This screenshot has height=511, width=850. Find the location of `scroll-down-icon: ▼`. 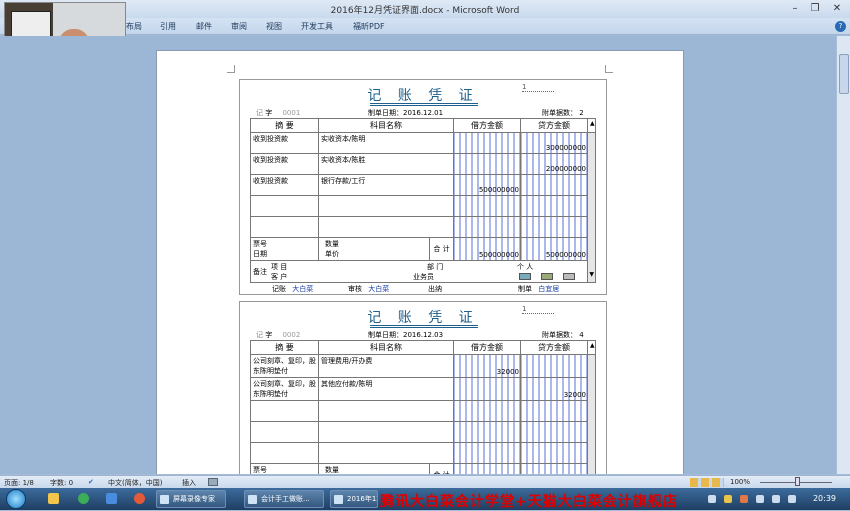

scroll-down-icon: ▼ is located at coordinates (591, 274).